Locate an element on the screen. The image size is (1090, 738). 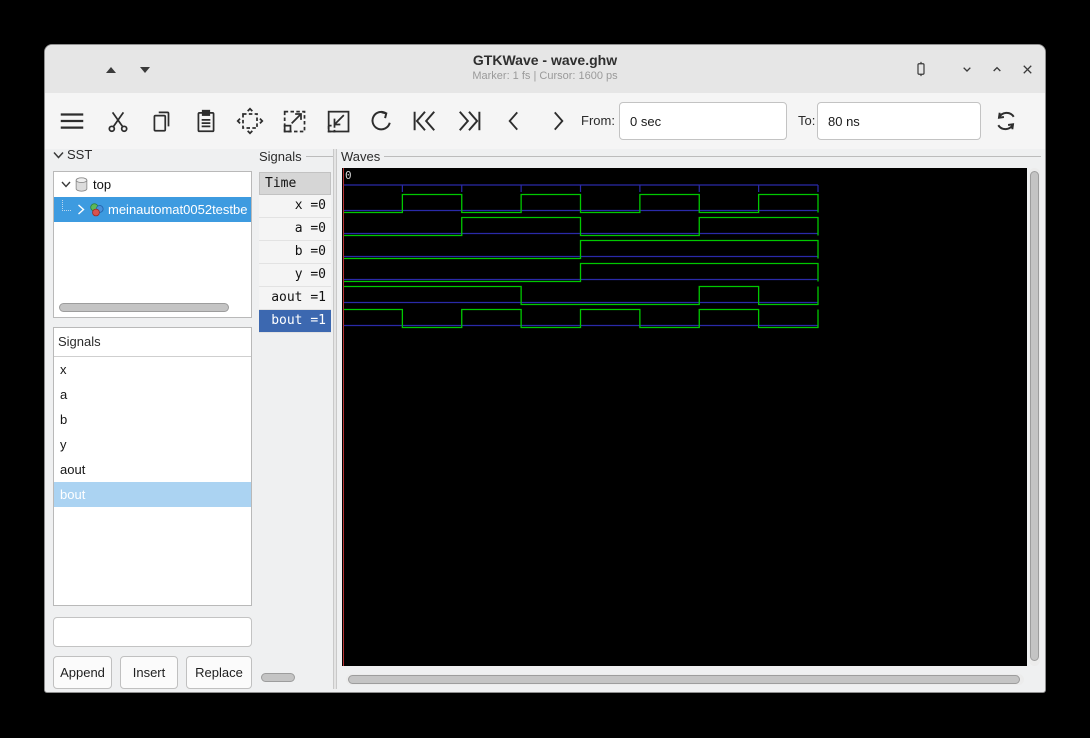
zoom-out-icon is located at coordinates (338, 121).